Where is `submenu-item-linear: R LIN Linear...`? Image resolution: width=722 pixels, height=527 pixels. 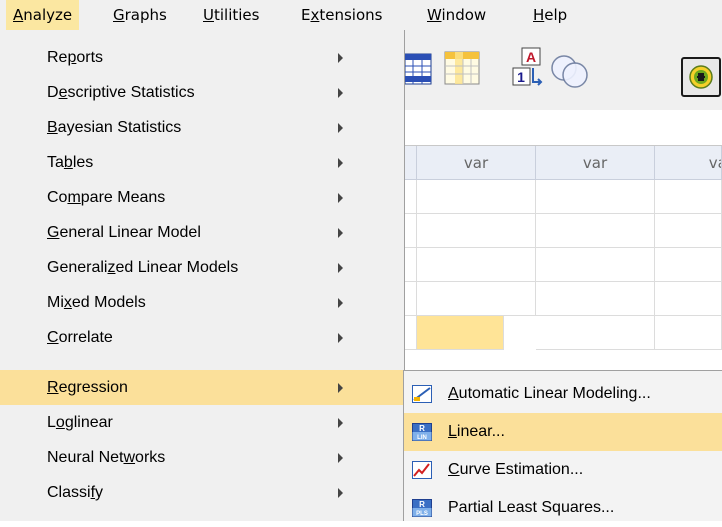
submenu-item-linear: R LIN Linear... is located at coordinates (563, 432).